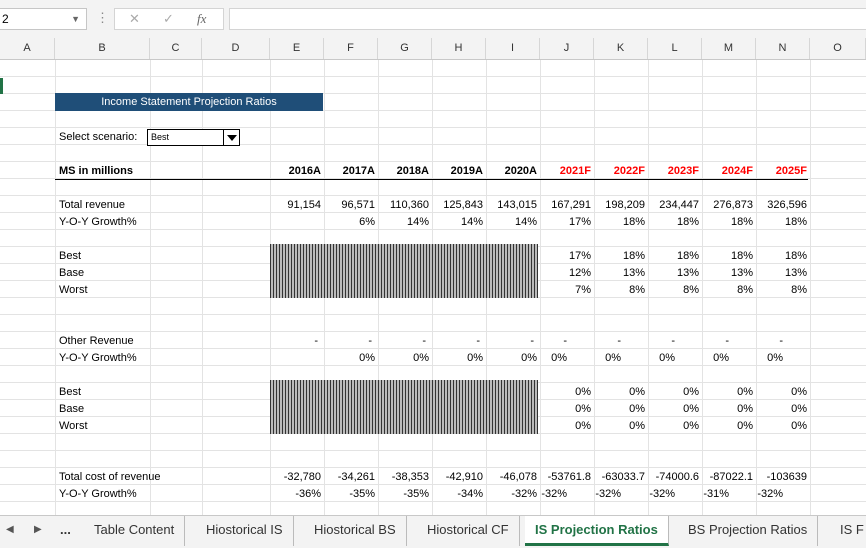 This screenshot has width=866, height=548. I want to click on cell-value: 91,154, so click(296, 205).